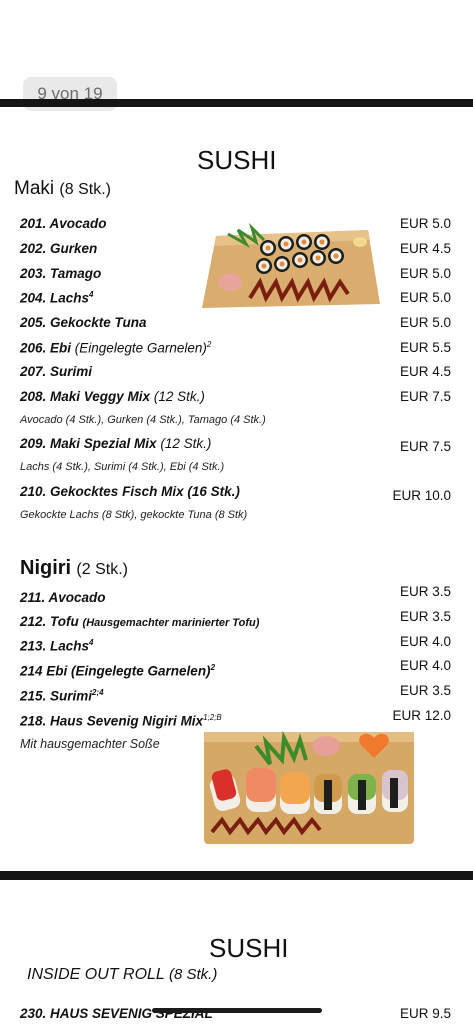 The height and width of the screenshot is (1024, 473). Describe the element at coordinates (57, 646) in the screenshot. I see `menu-item: 213. Lachs4` at that location.